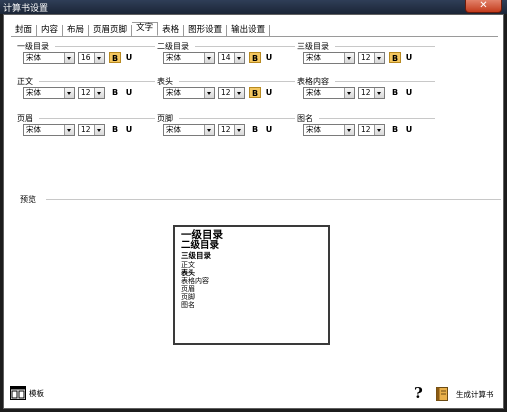  I want to click on font-size-select: 16, so click(91, 57).